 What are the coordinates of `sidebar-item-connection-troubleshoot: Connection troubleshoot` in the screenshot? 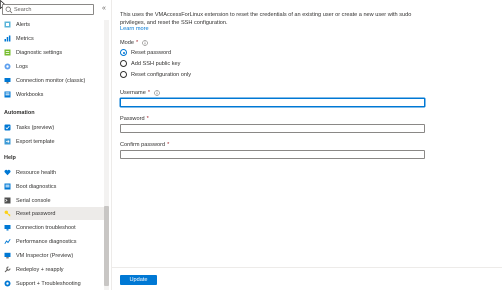 It's located at (52, 227).